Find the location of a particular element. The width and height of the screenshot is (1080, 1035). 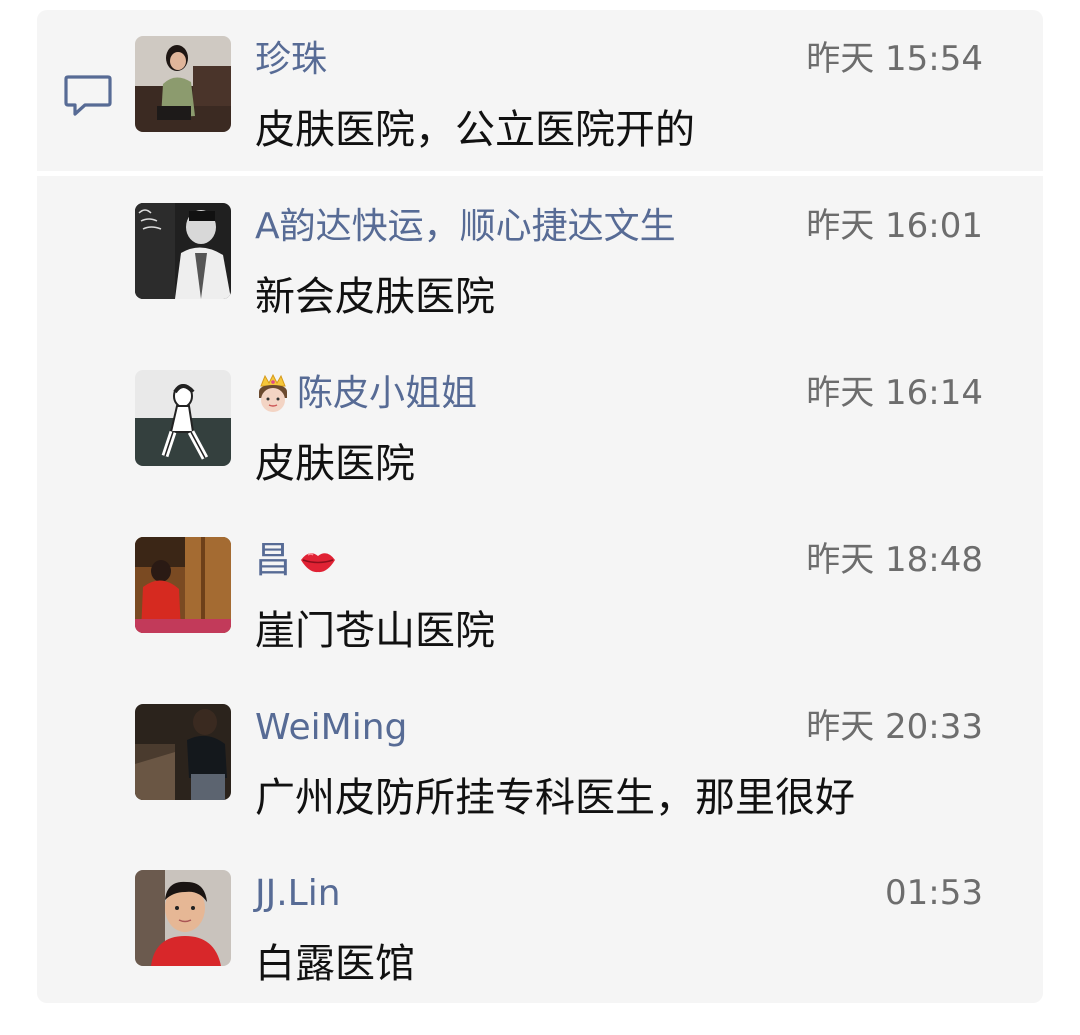

avatar-dark-photo is located at coordinates (183, 752).